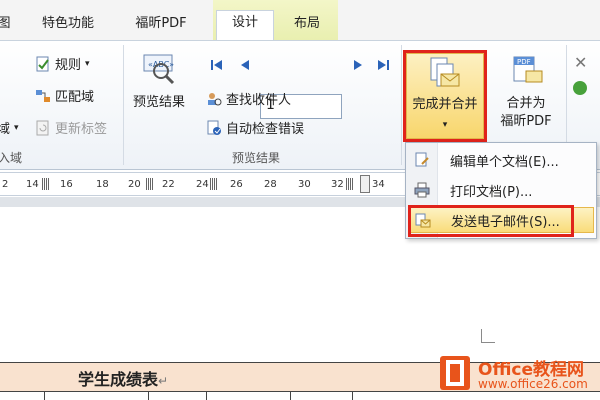  What do you see at coordinates (214, 99) in the screenshot?
I see `find-recipient-icon` at bounding box center [214, 99].